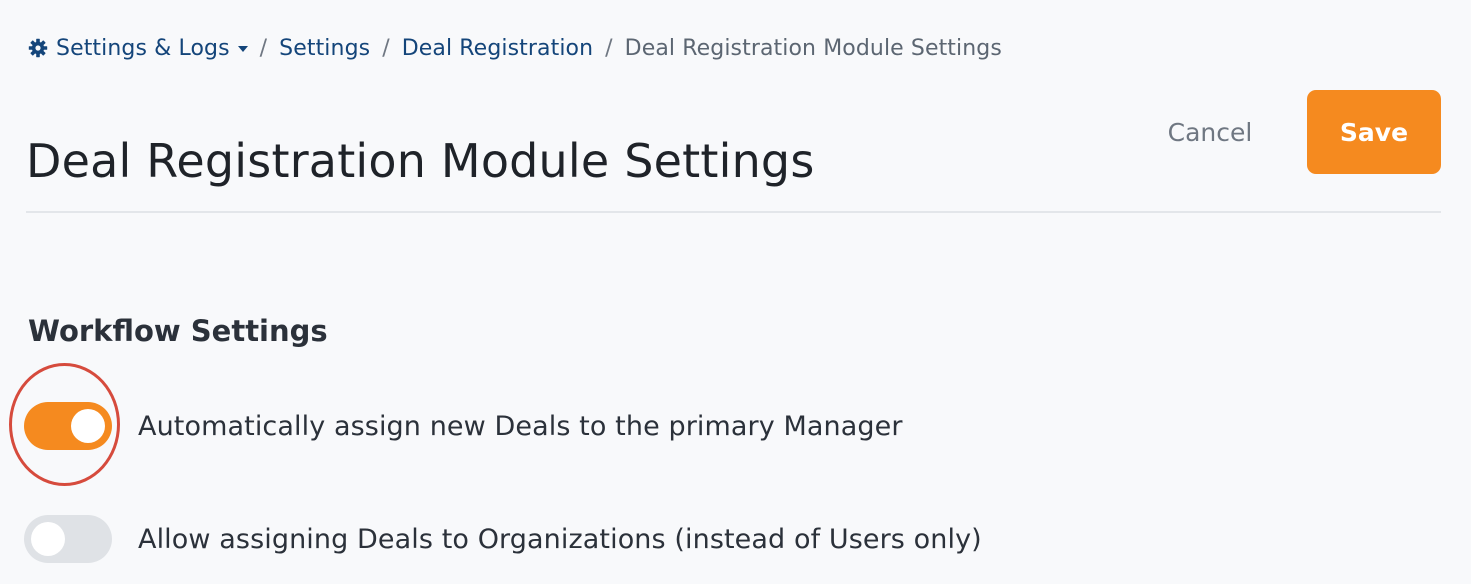  Describe the element at coordinates (733, 212) in the screenshot. I see `header-divider` at that location.